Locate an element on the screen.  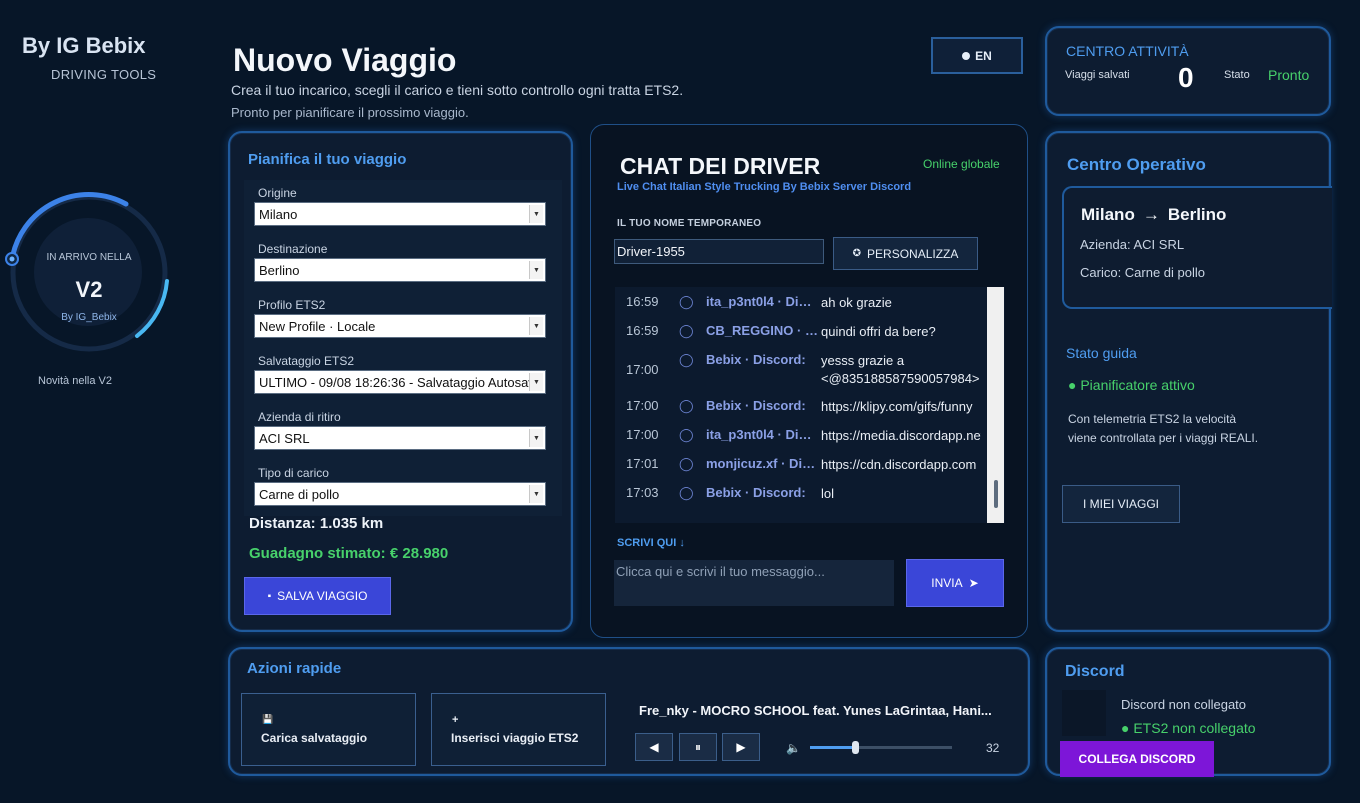
next-icon: ▶ is located at coordinates (741, 747).